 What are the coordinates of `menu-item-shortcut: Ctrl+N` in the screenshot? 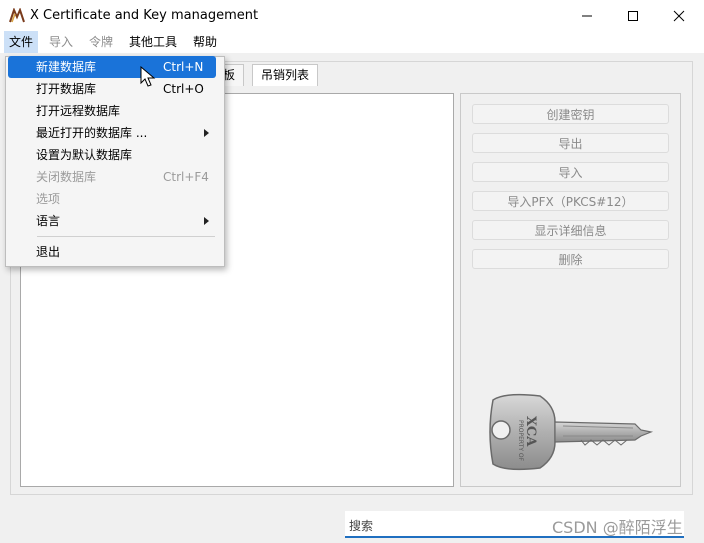 It's located at (183, 67).